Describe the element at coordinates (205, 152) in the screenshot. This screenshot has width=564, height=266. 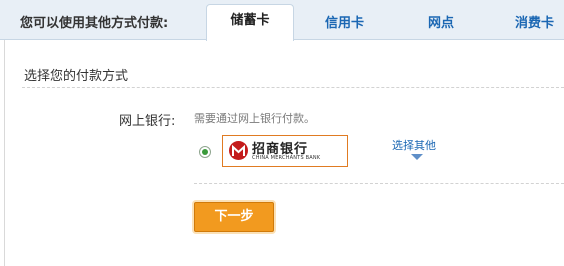
I see `bank-radio` at that location.